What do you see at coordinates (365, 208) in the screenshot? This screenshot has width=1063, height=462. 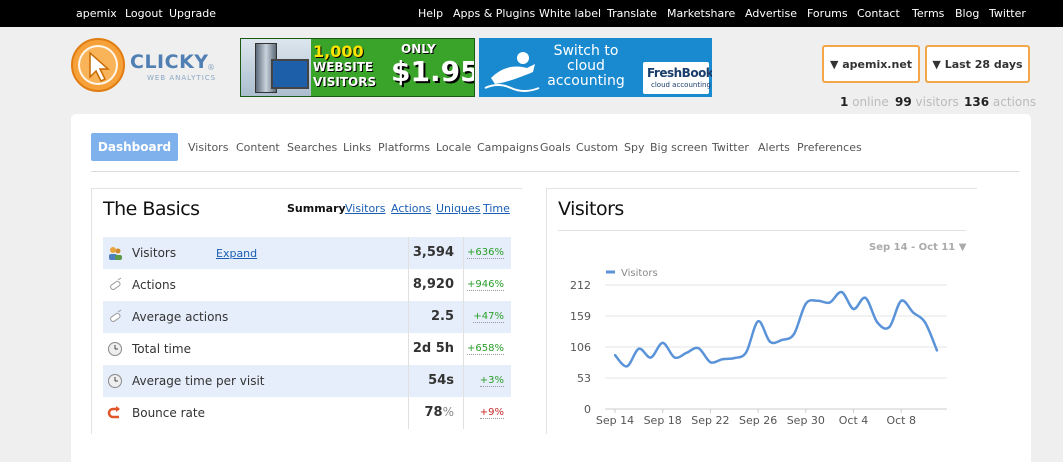 I see `subnav-visitors: Visitors` at bounding box center [365, 208].